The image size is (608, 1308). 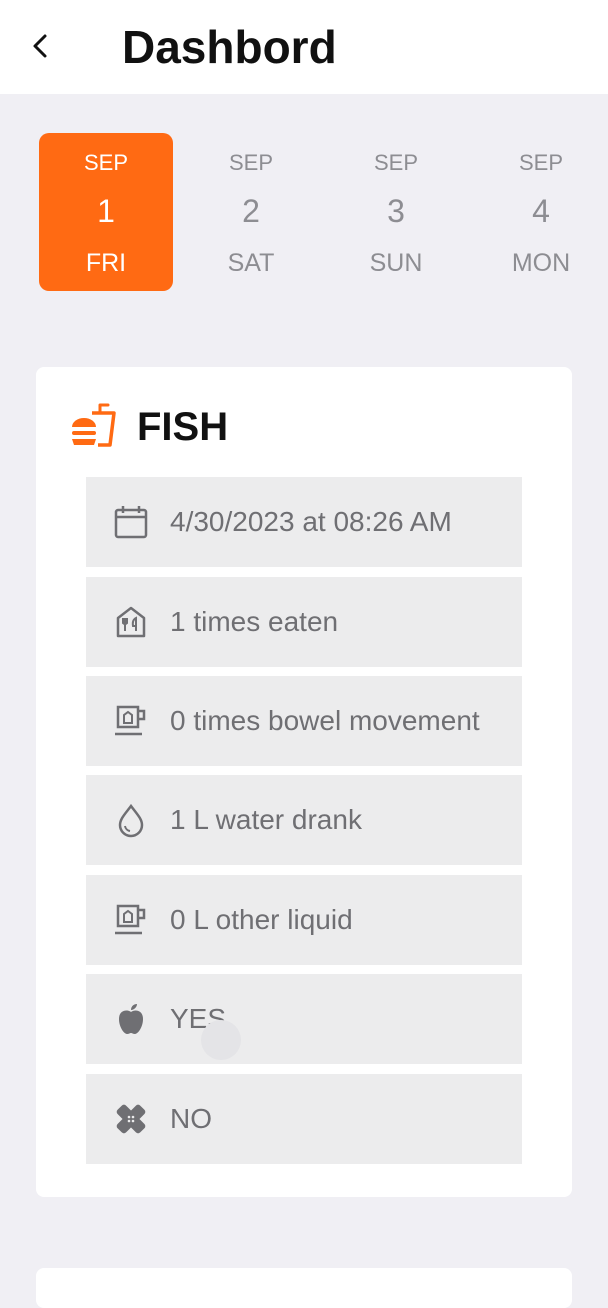 What do you see at coordinates (396, 263) in the screenshot?
I see `day-weekday: SUN` at bounding box center [396, 263].